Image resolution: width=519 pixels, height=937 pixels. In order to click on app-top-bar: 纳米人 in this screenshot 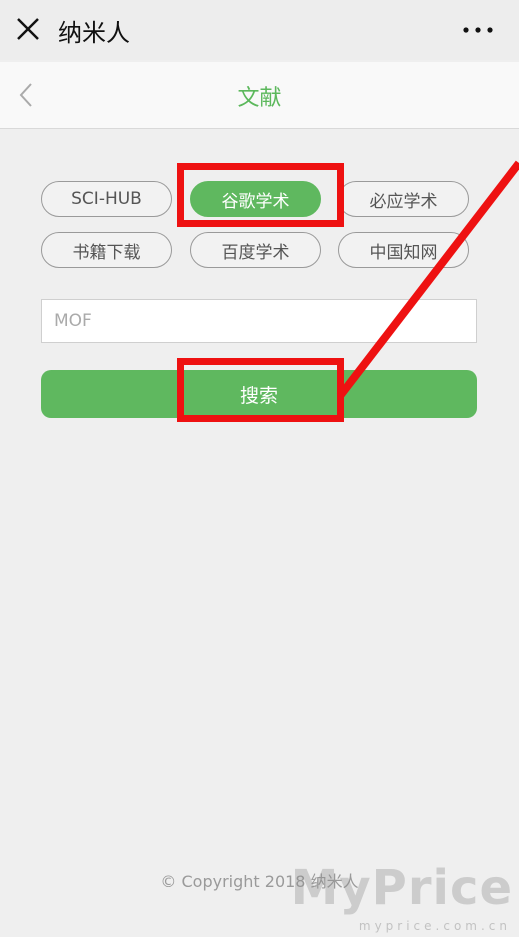, I will do `click(259, 30)`.